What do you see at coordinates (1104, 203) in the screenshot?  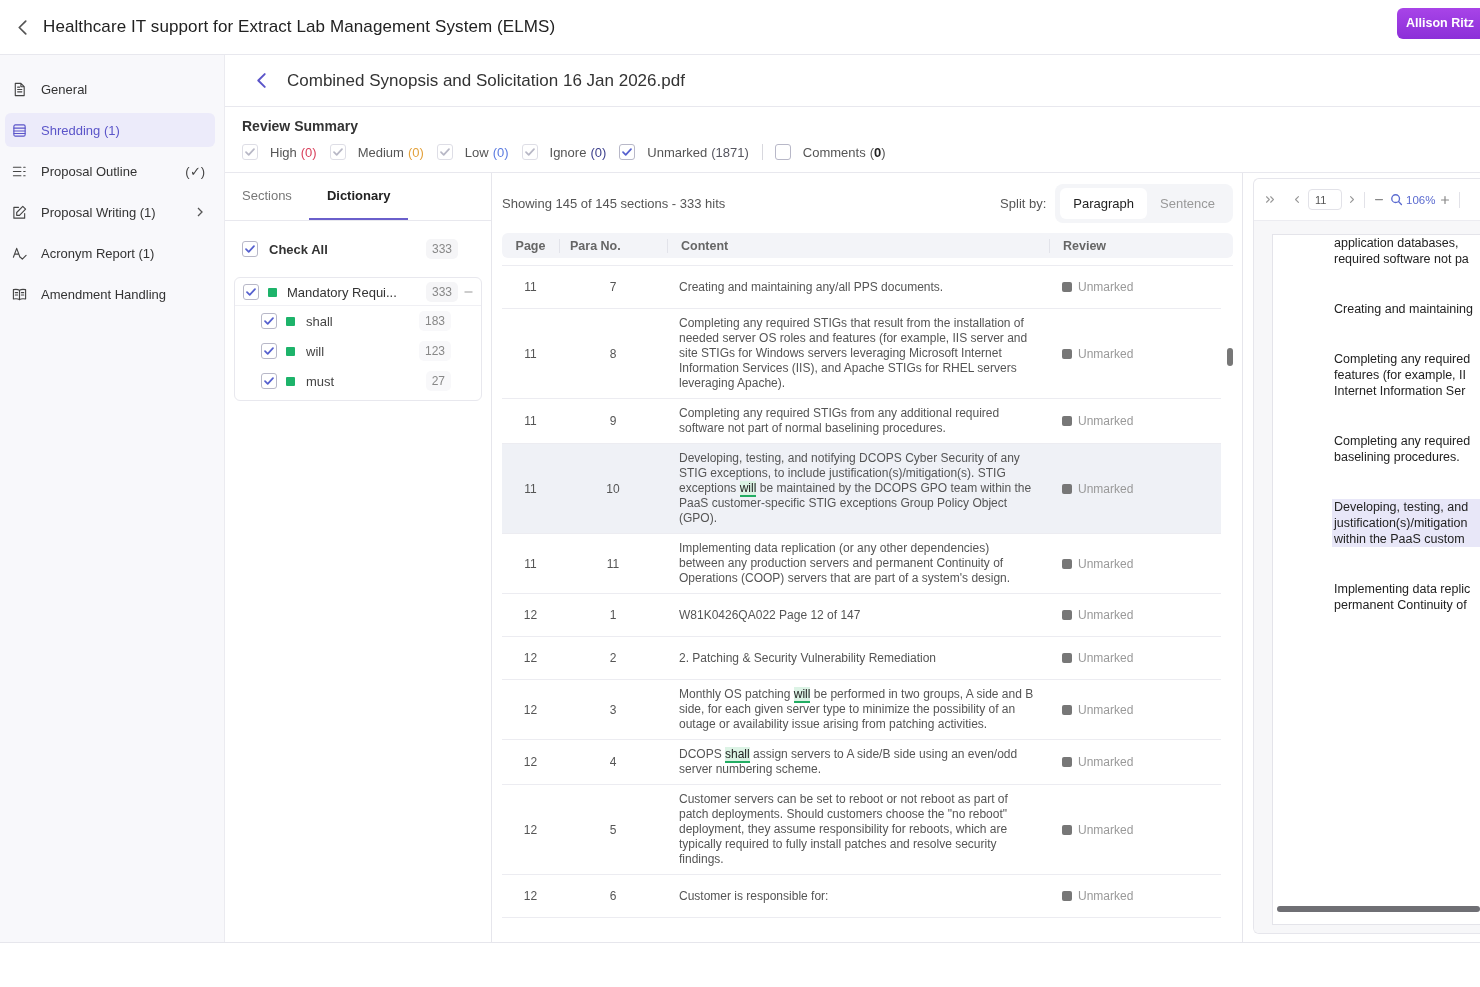 I see `split-option: Paragraph` at bounding box center [1104, 203].